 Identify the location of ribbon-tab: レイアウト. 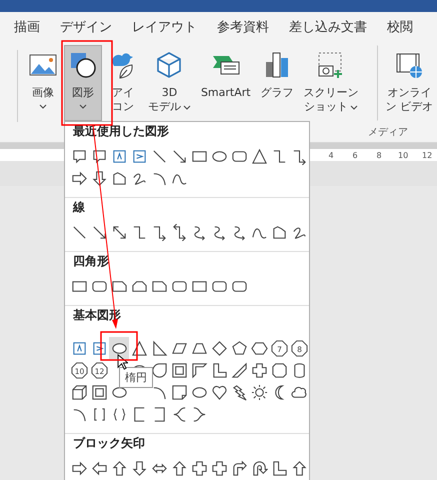
(164, 27).